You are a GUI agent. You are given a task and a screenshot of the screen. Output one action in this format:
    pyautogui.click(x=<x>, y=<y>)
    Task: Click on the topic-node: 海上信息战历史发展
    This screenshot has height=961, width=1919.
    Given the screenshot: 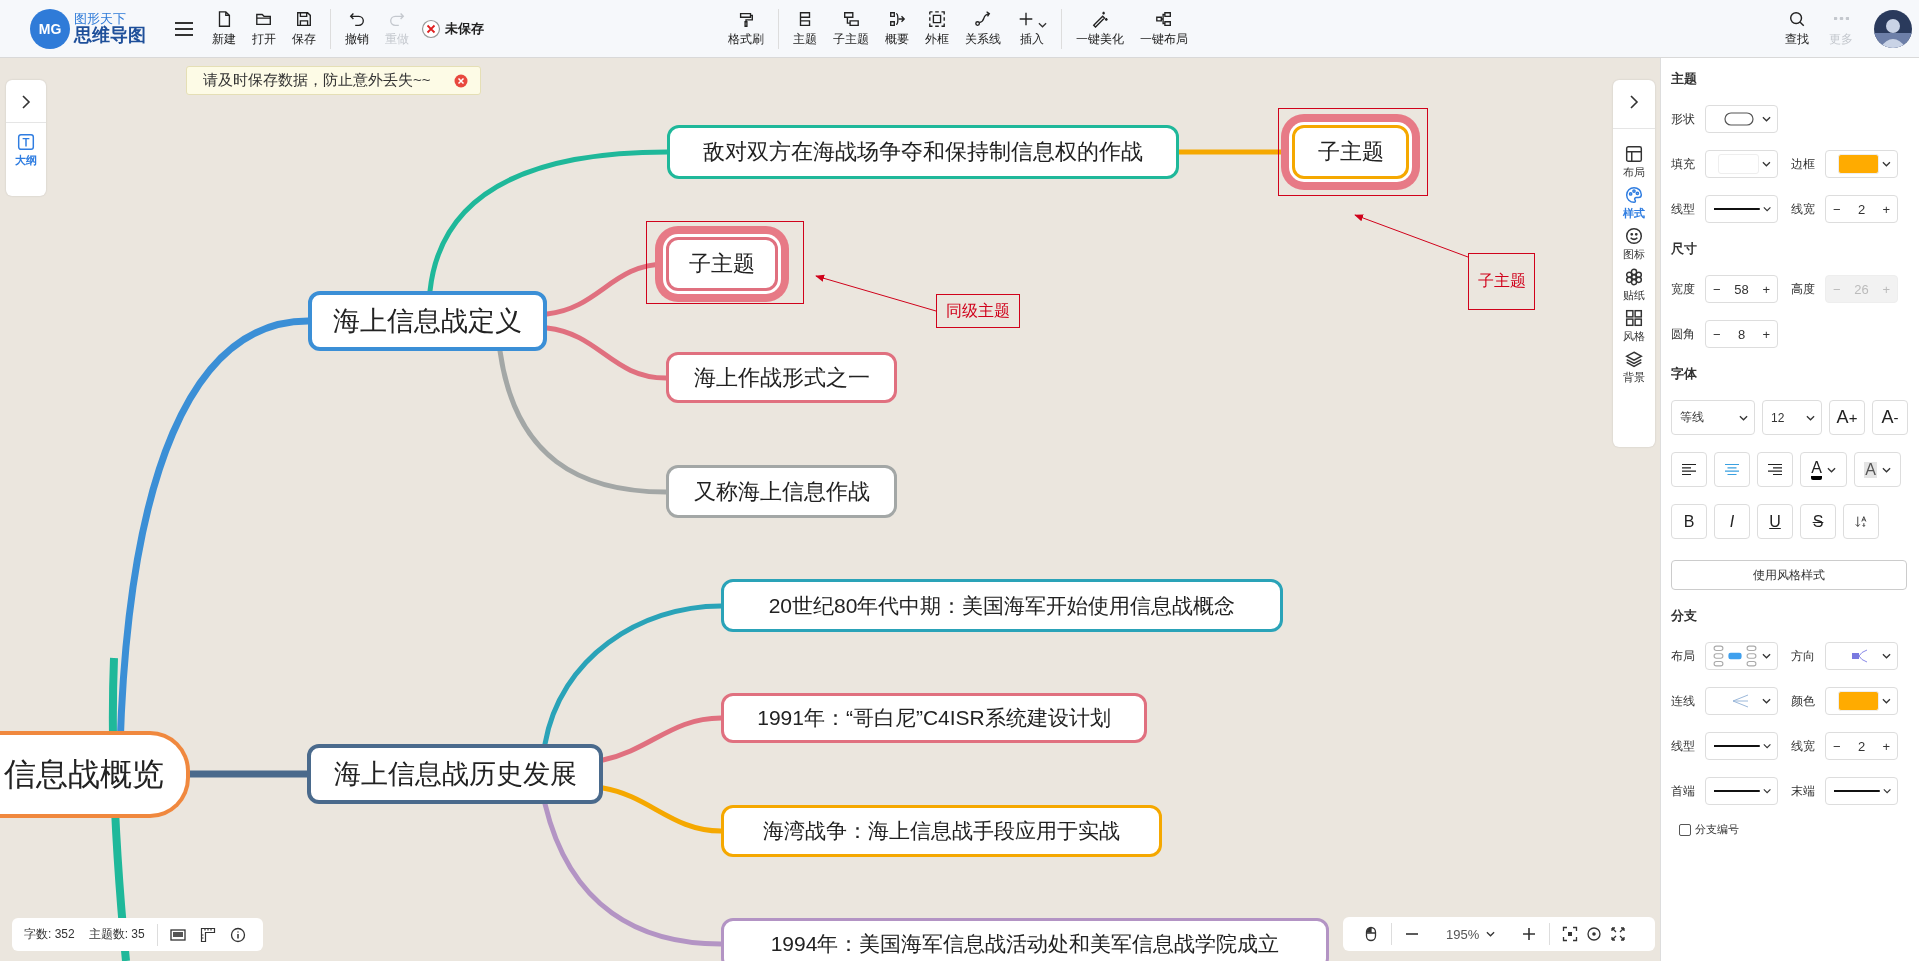 What is the action you would take?
    pyautogui.click(x=455, y=774)
    